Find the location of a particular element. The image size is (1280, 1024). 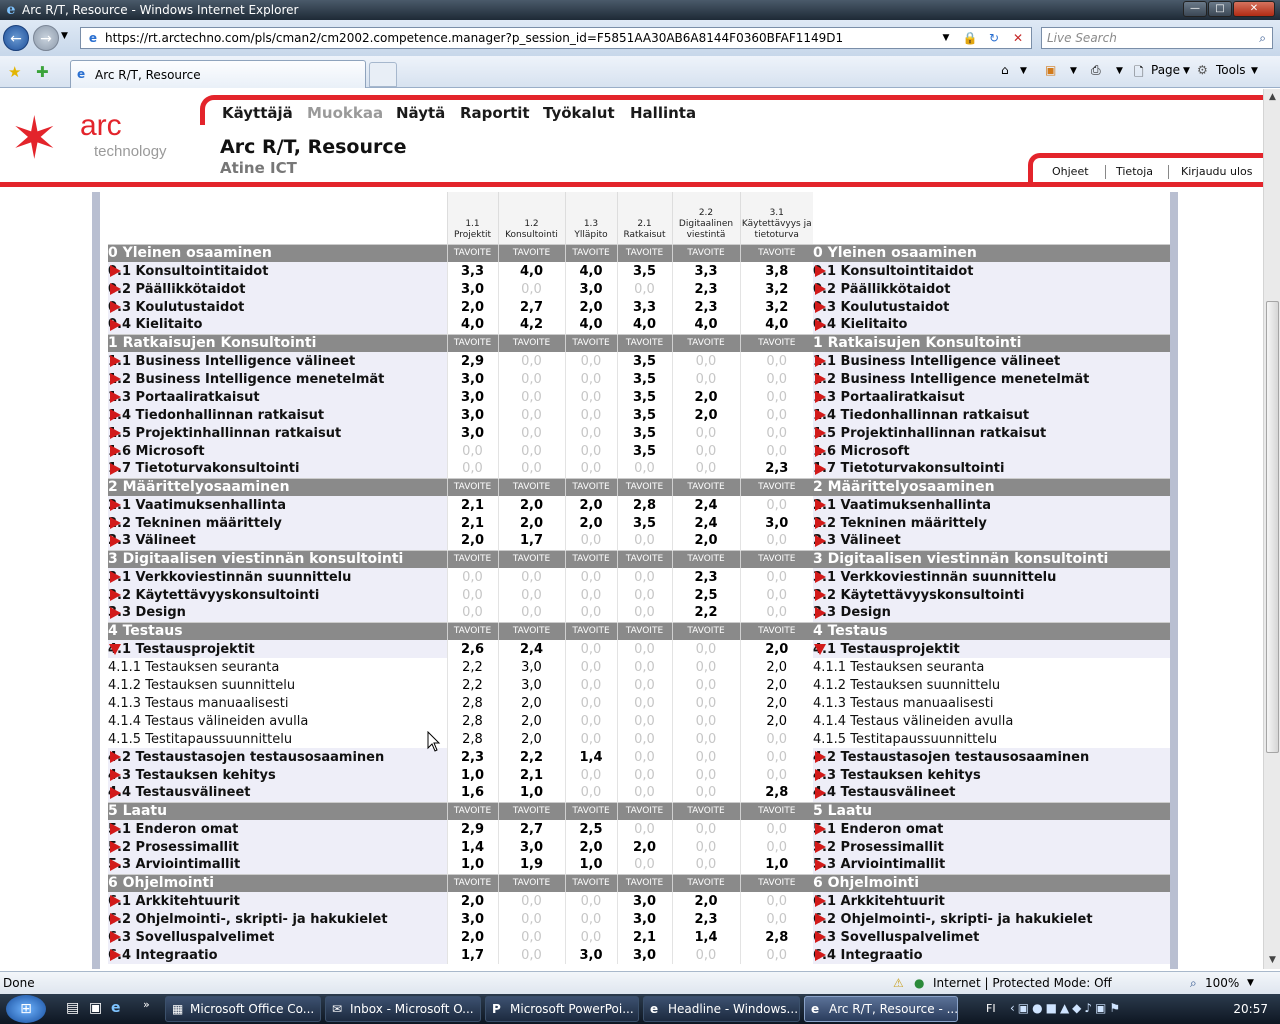

menu-nayta: Näytä is located at coordinates (420, 113).